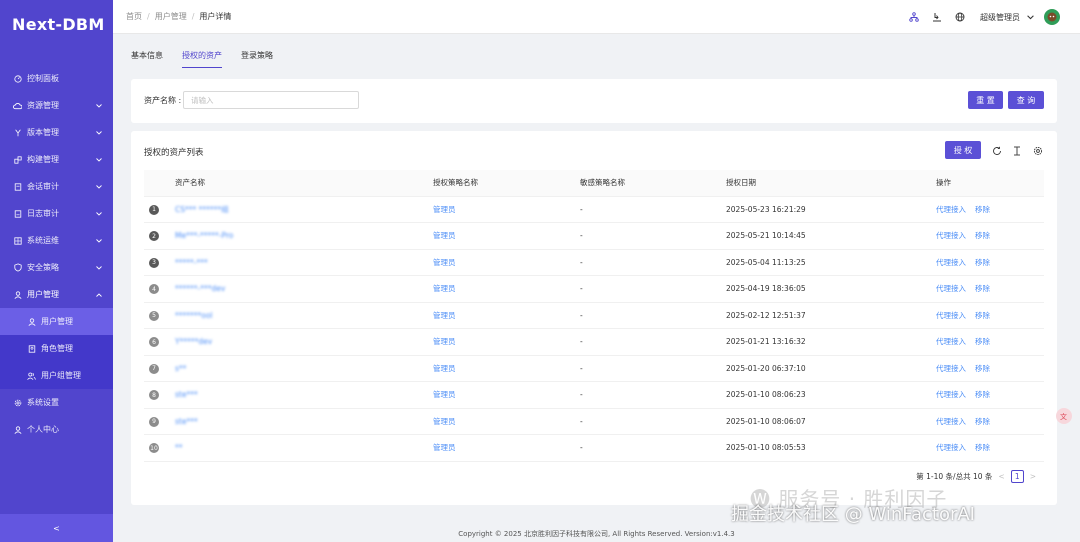 Image resolution: width=1080 pixels, height=542 pixels. Describe the element at coordinates (996, 150) in the screenshot. I see `refresh-icon` at that location.